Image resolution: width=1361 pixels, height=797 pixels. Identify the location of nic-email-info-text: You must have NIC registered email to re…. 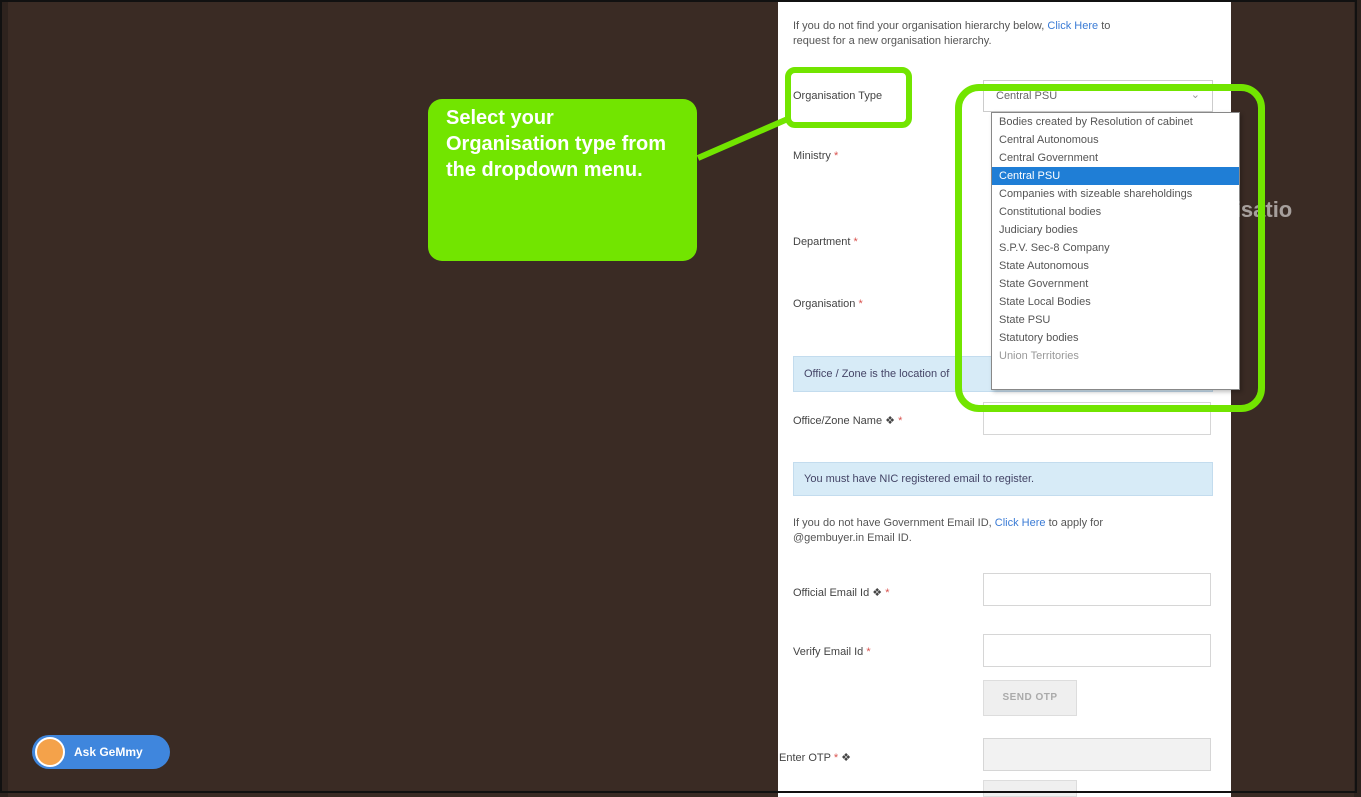
(919, 479).